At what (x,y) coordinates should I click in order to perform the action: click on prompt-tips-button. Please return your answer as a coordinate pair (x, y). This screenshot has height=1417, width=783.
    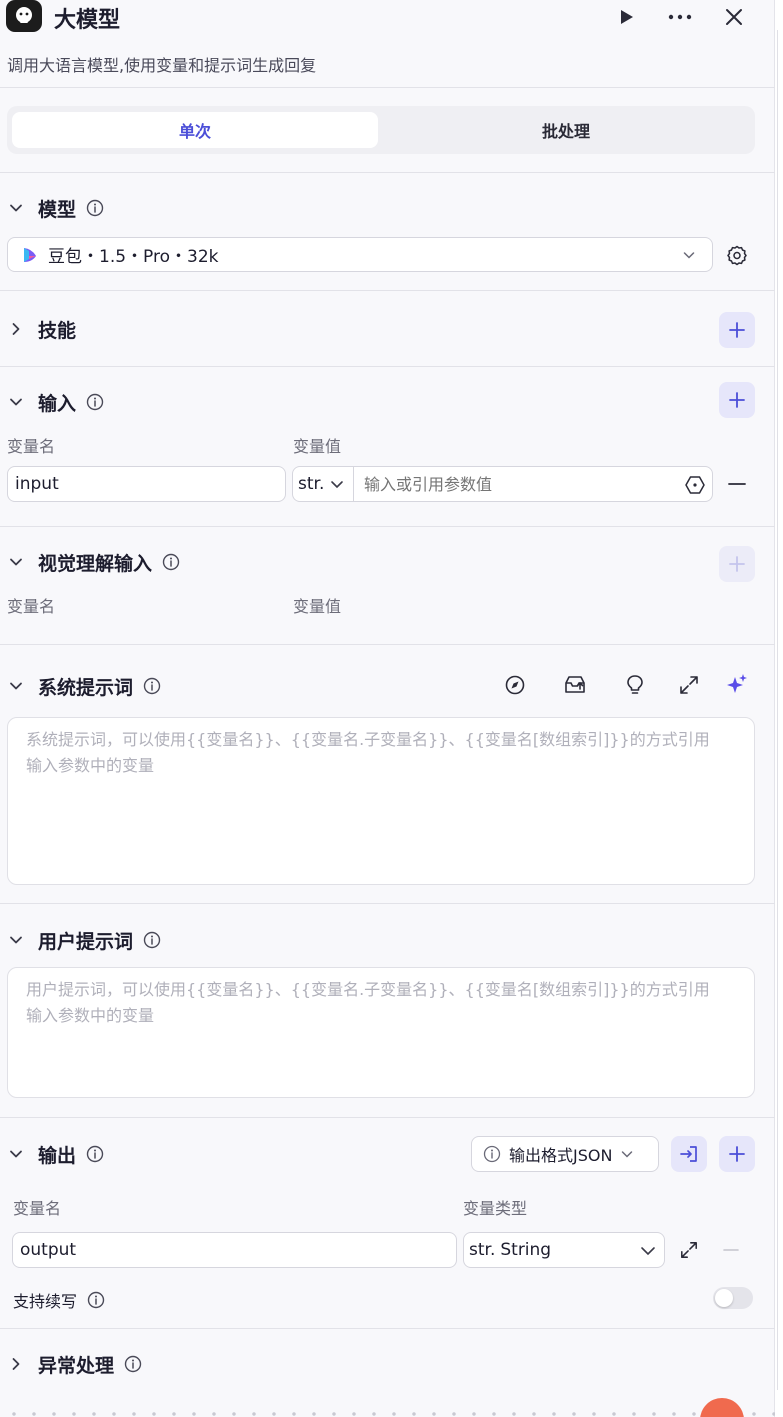
    Looking at the image, I should click on (635, 685).